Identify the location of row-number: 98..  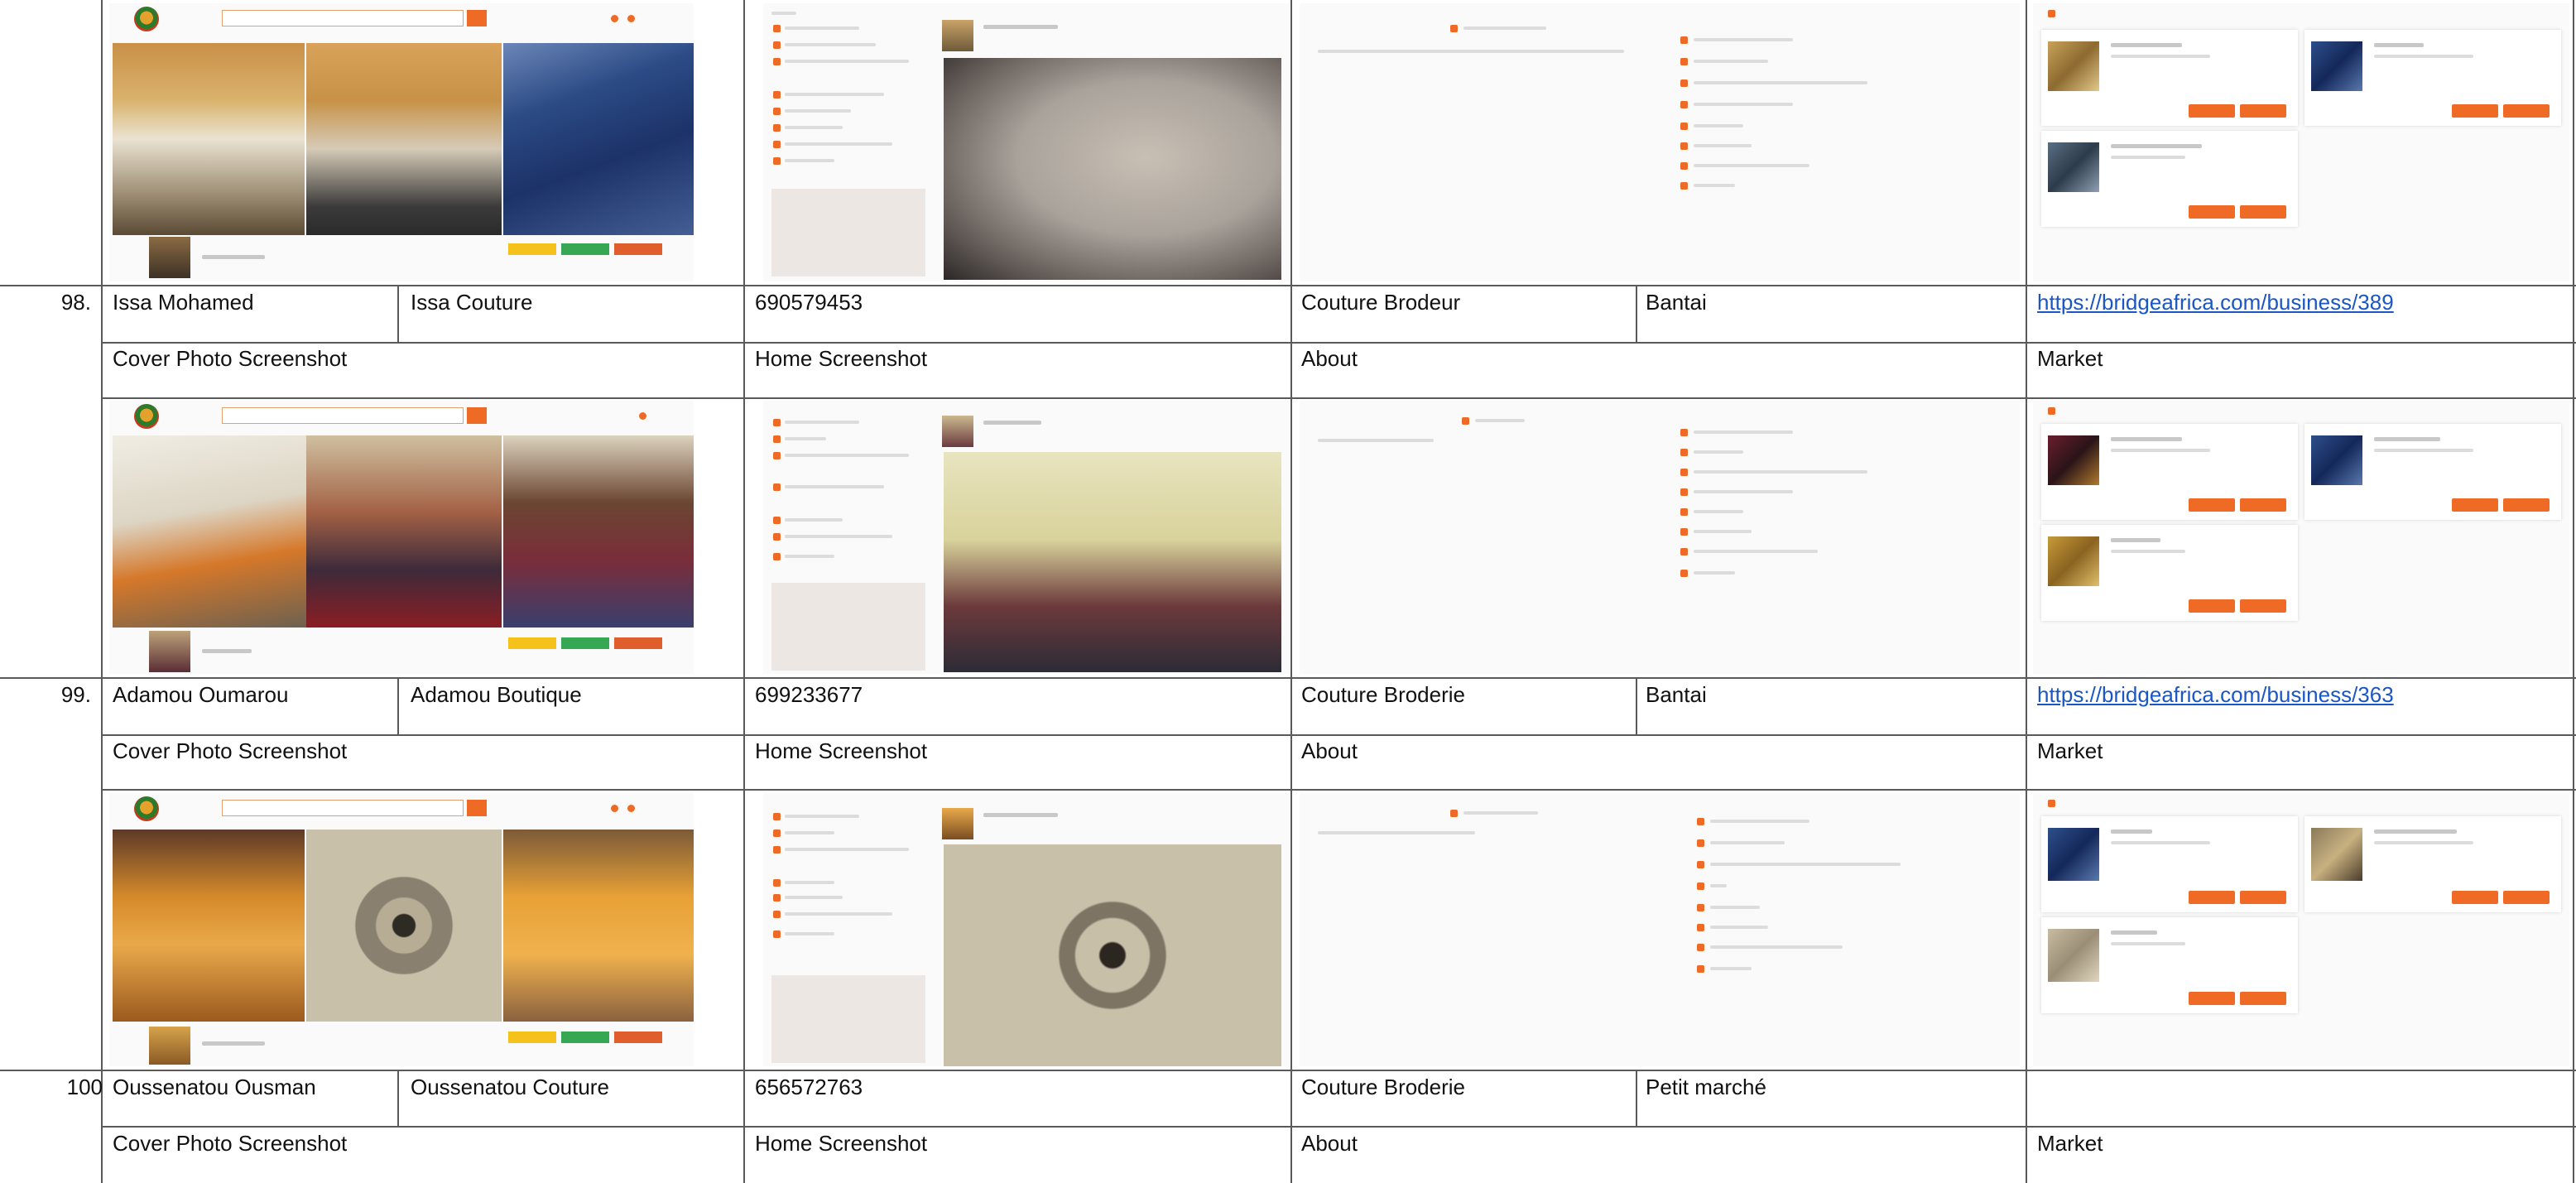
(75, 303).